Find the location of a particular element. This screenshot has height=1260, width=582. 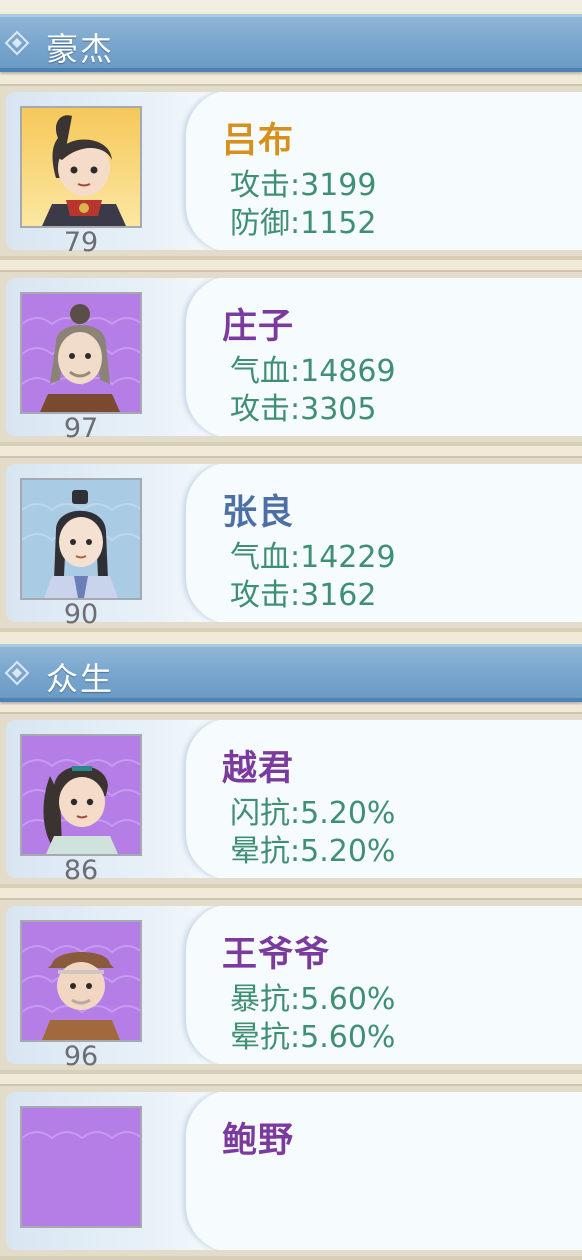

hero-stat-2: 晕抗:5.20% is located at coordinates (313, 851).